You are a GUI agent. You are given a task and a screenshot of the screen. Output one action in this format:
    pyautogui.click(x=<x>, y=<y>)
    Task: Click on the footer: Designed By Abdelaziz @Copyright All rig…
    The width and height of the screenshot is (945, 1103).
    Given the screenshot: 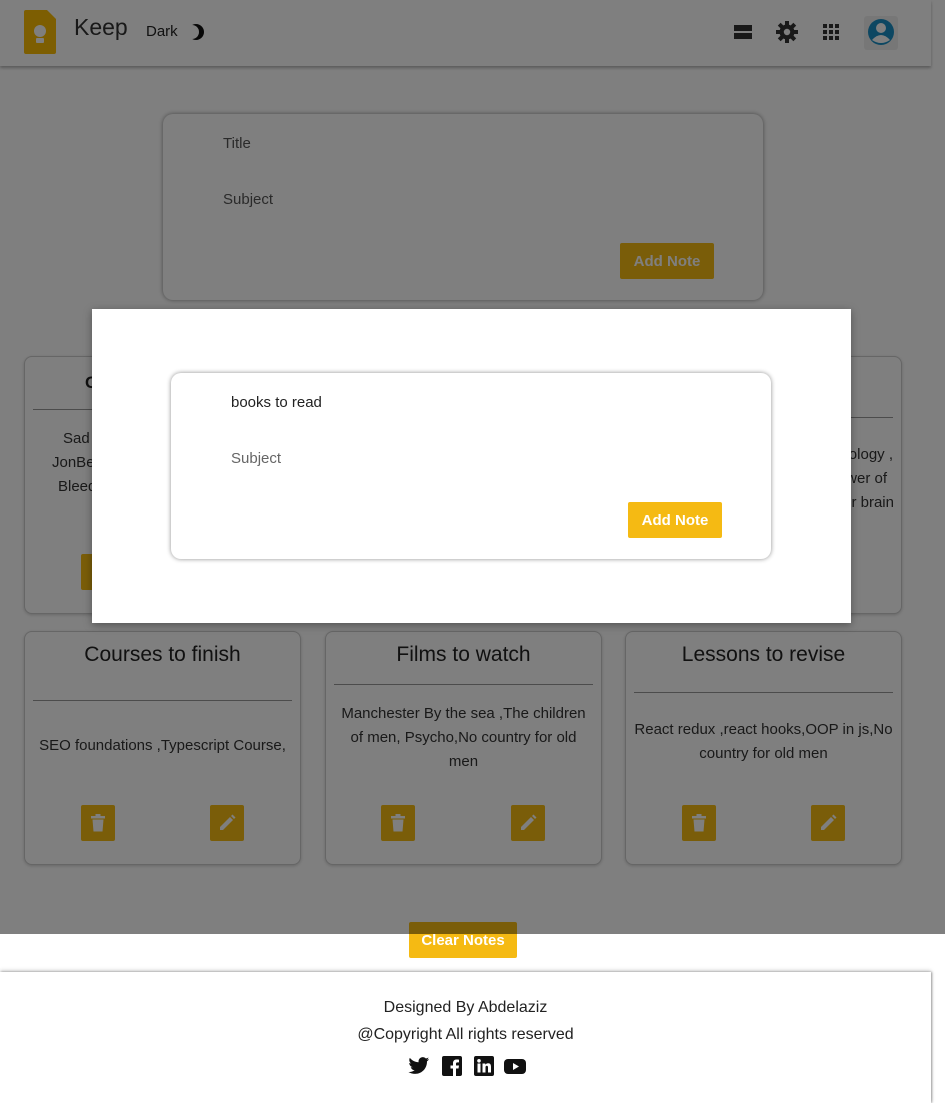 What is the action you would take?
    pyautogui.click(x=465, y=1037)
    